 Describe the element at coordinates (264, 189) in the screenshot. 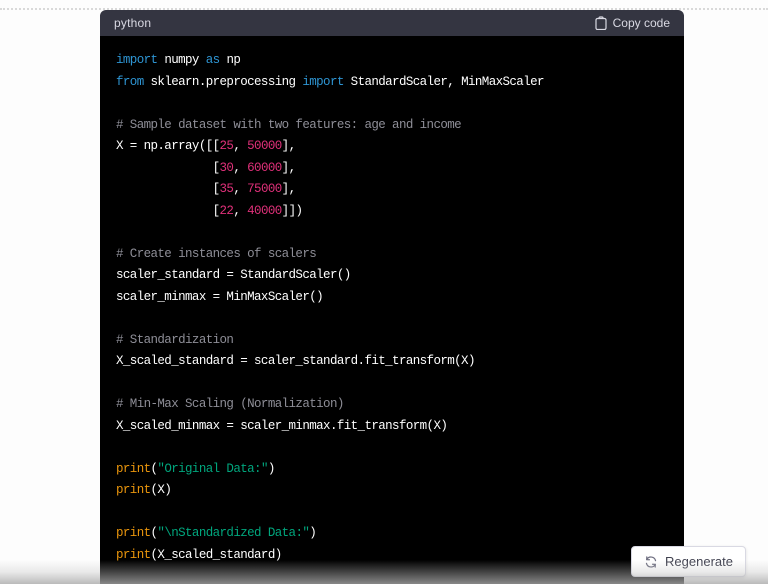

I see `code-token: 75000` at that location.